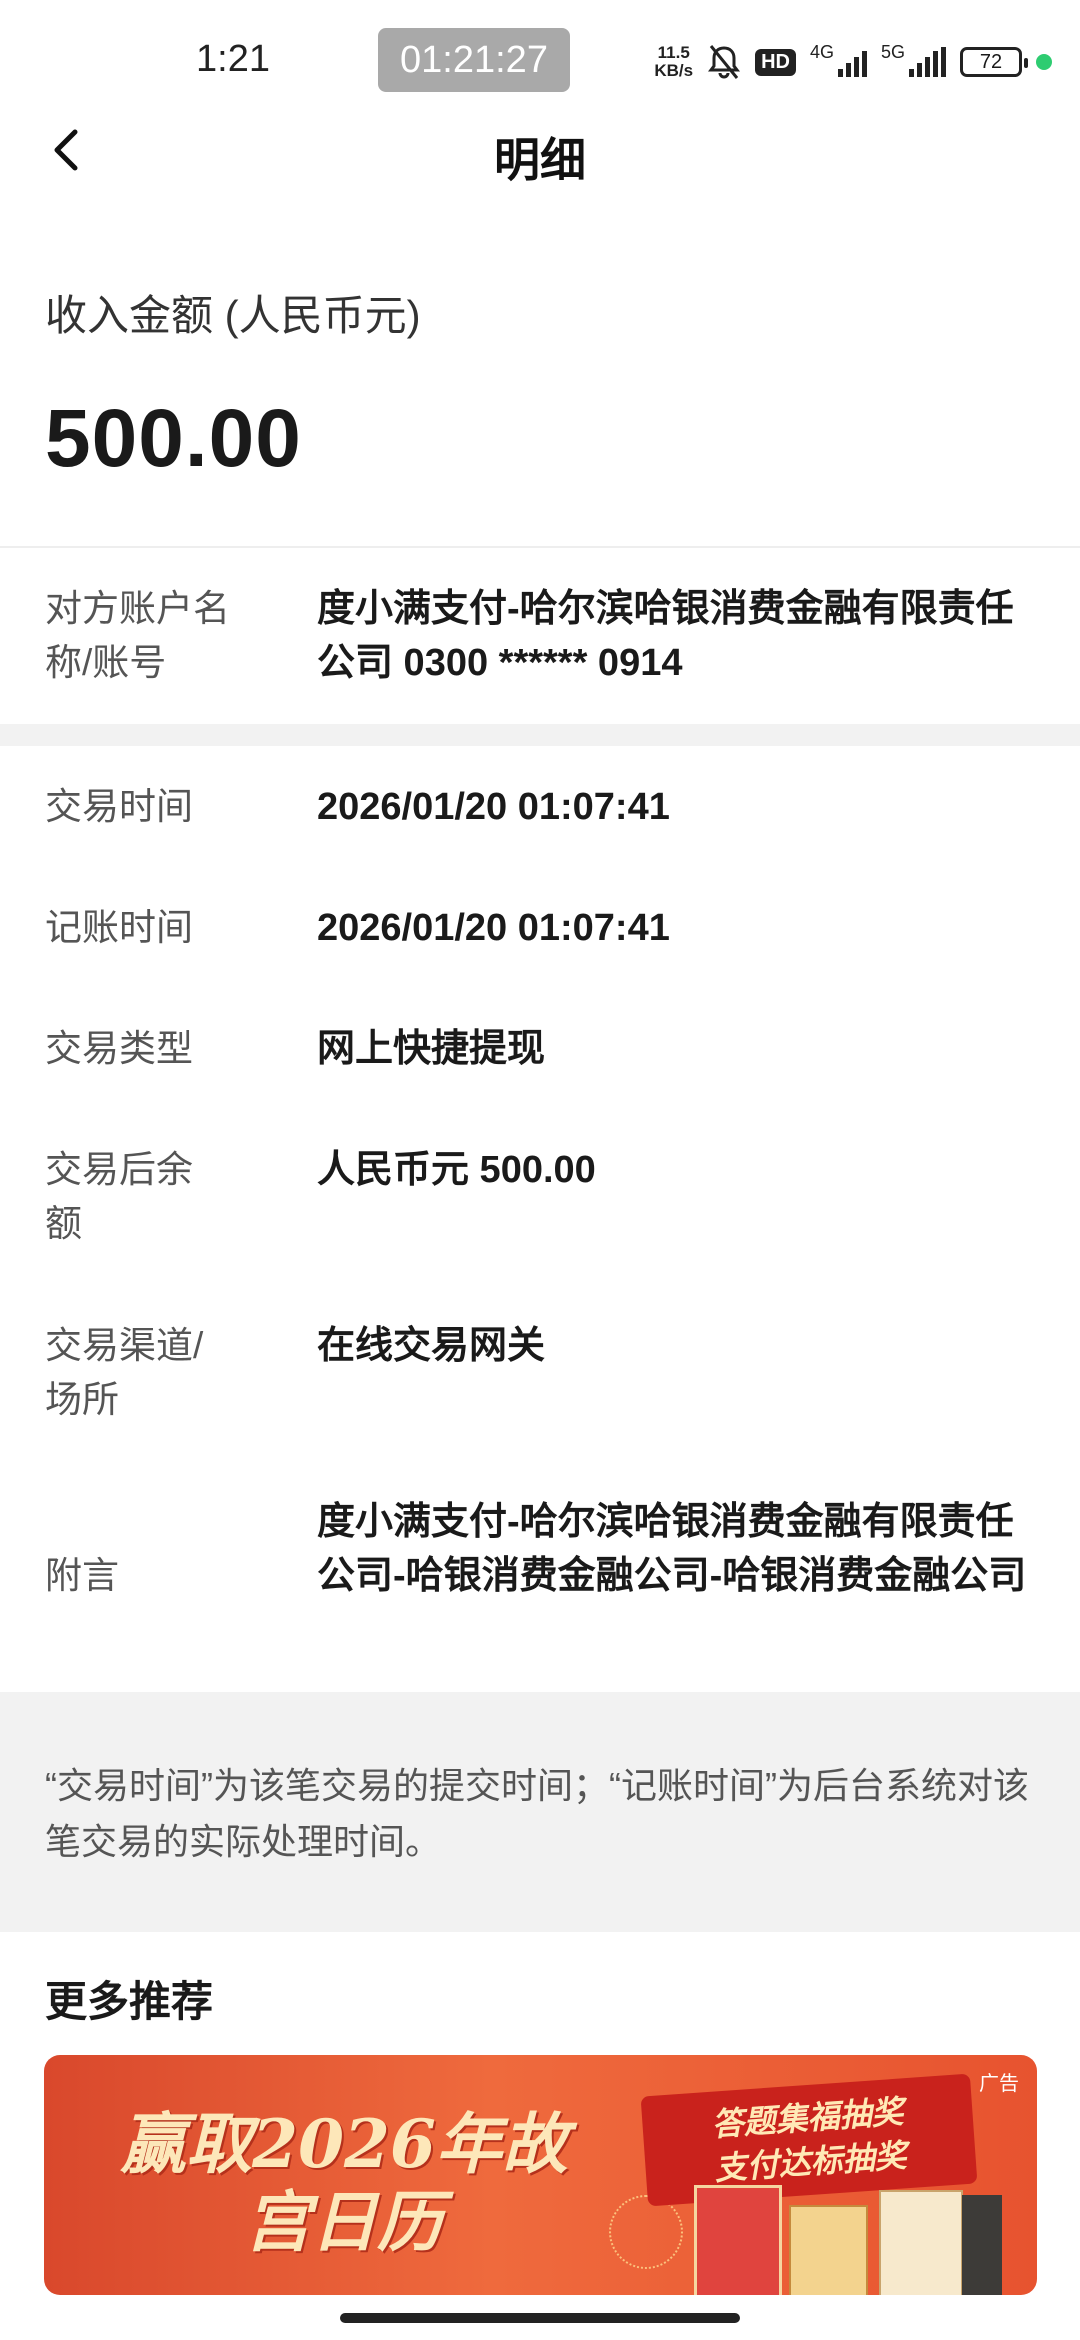  Describe the element at coordinates (493, 928) in the screenshot. I see `detail-value-posting-time: 2026/01/20 01:07:41` at that location.